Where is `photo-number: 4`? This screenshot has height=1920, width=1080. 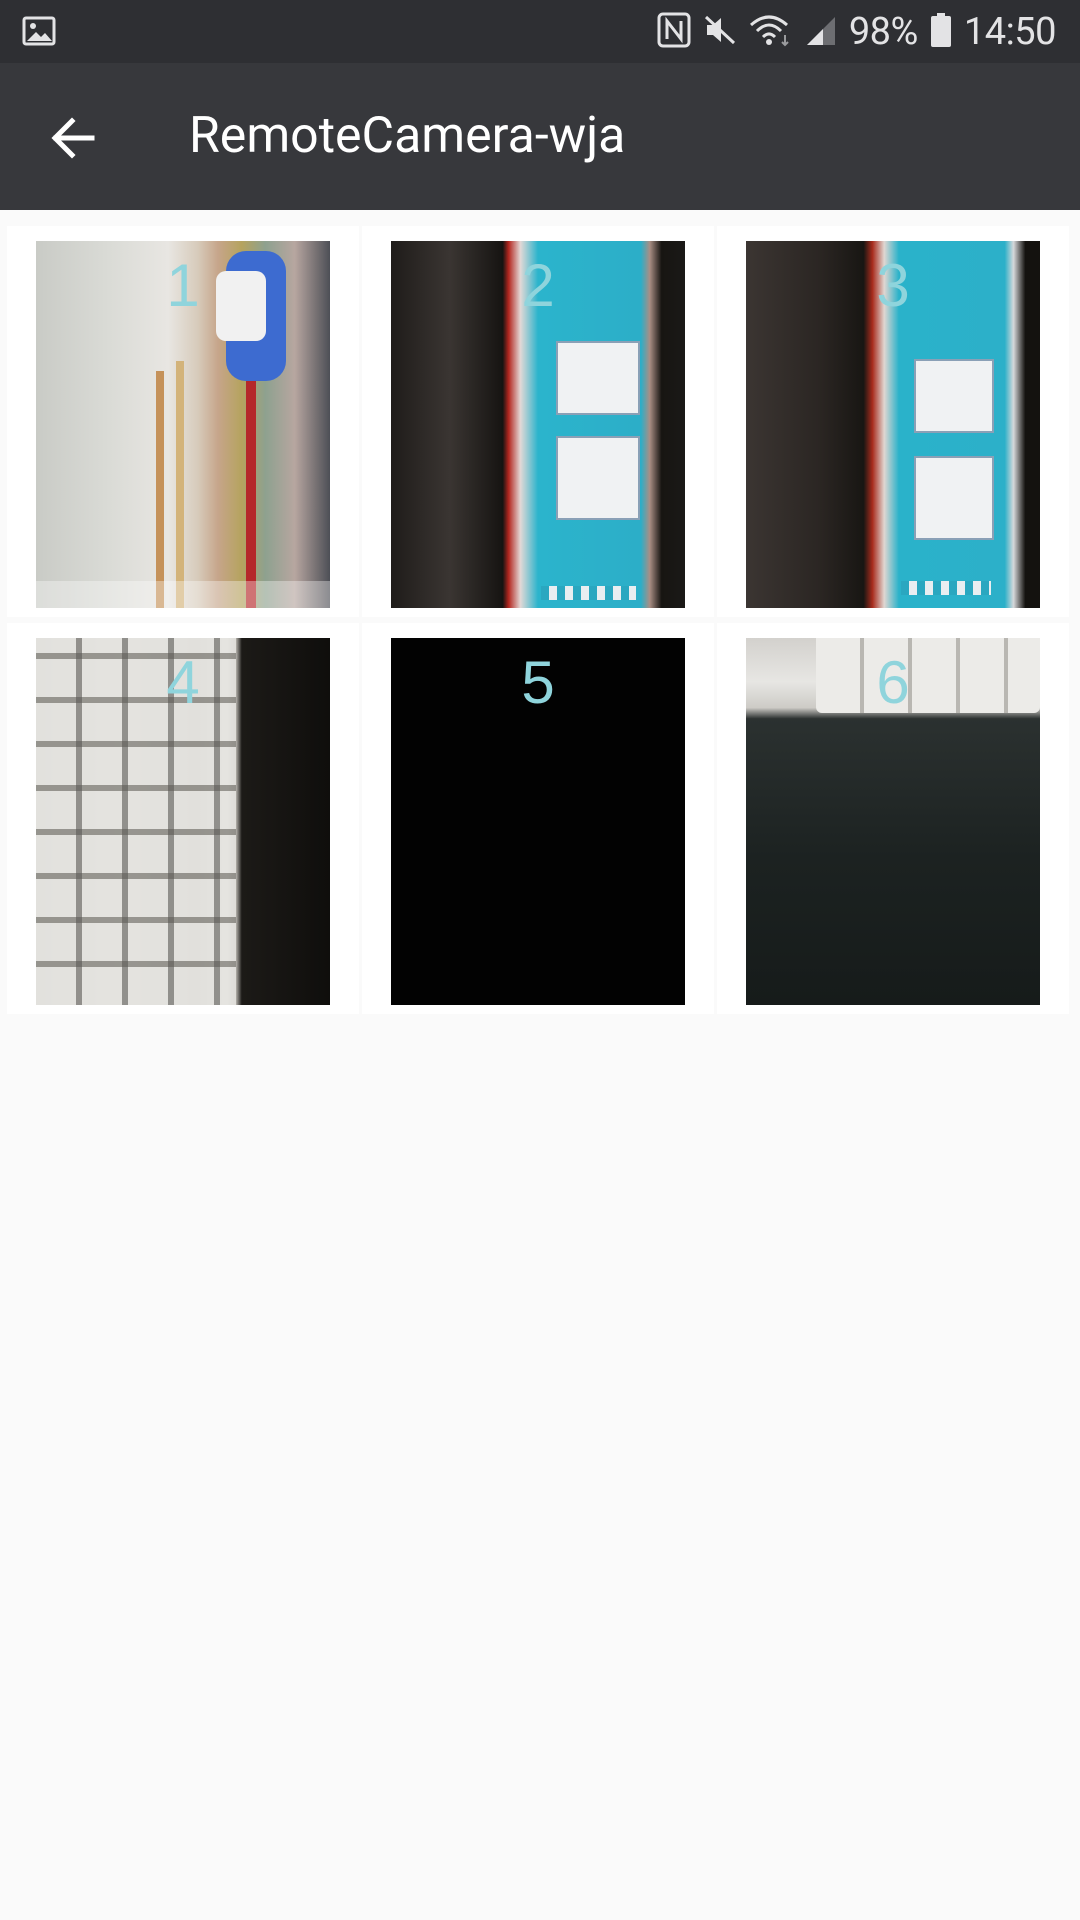
photo-number: 4 is located at coordinates (183, 682).